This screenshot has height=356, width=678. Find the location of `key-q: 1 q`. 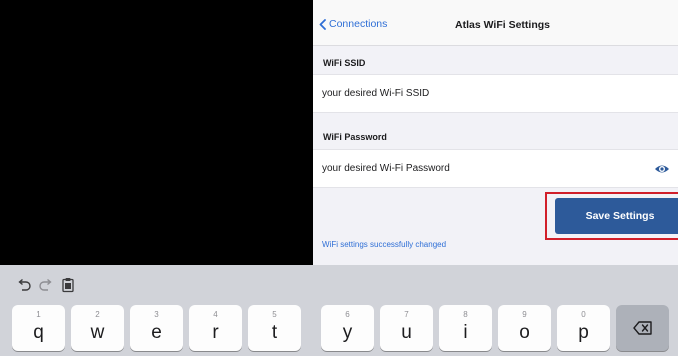

key-q: 1 q is located at coordinates (38, 328).